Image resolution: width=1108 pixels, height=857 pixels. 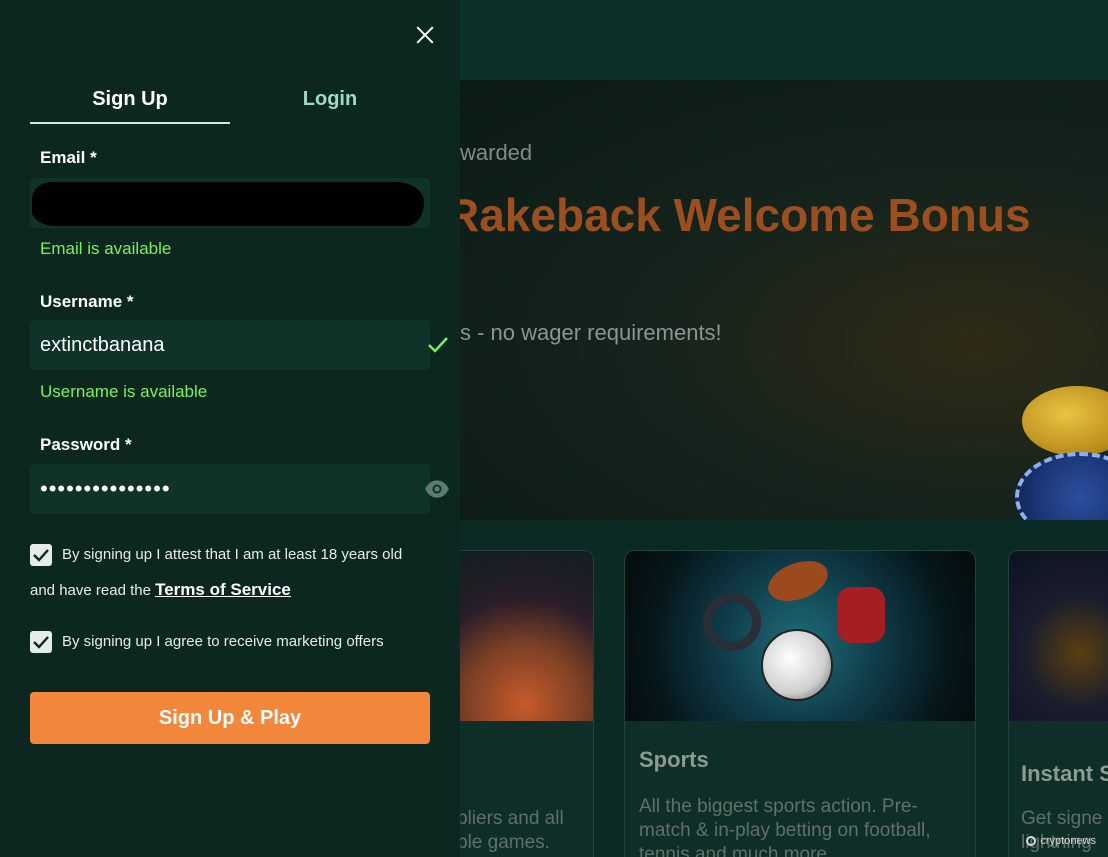 I want to click on casino-card: pliers and all ble games., so click(x=517, y=703).